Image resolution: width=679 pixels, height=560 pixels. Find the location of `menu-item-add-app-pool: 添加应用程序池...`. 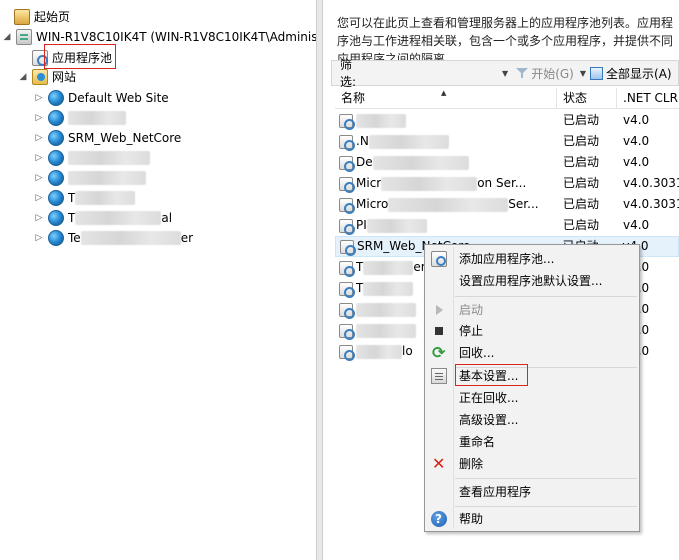

menu-item-add-app-pool: 添加应用程序池... is located at coordinates (532, 259).